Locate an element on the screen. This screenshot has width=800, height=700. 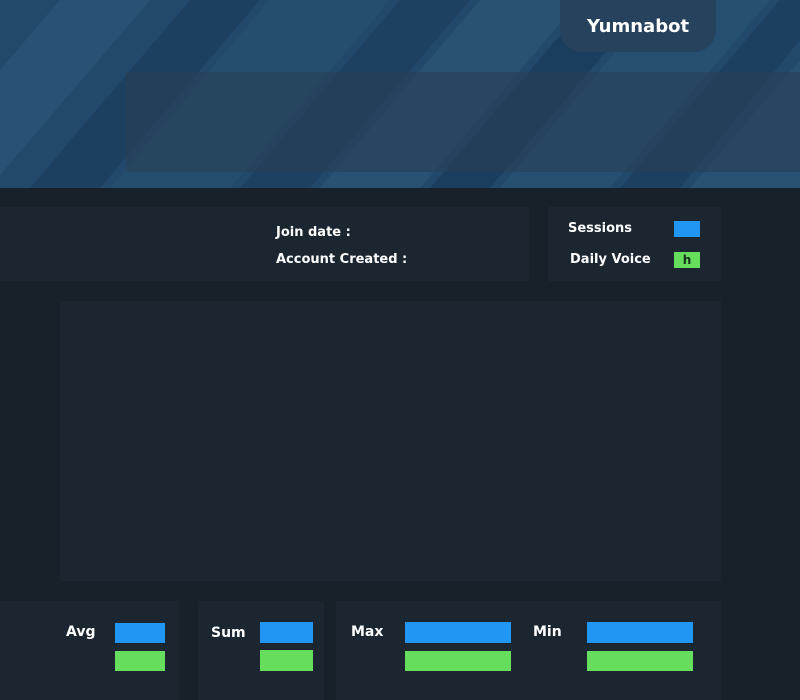
avg-label: Avg is located at coordinates (81, 632).